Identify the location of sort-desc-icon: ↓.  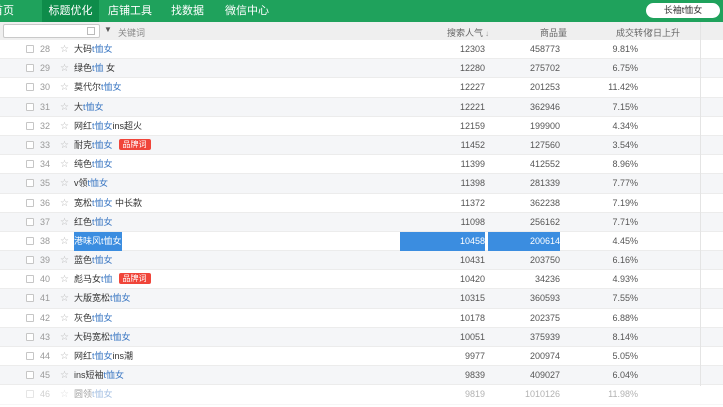
(487, 33).